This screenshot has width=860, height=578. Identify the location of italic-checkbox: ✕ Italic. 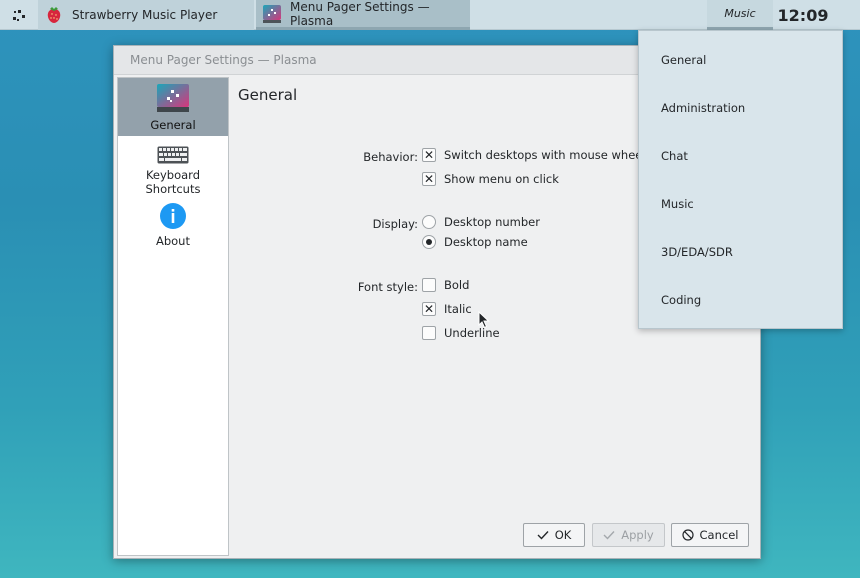
(447, 309).